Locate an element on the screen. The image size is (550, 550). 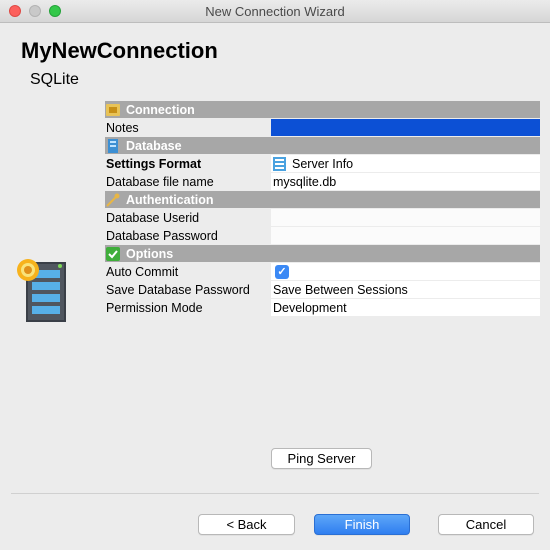
property-row-database-file: Database file name mysqlite.db is located at coordinates (322, 182).